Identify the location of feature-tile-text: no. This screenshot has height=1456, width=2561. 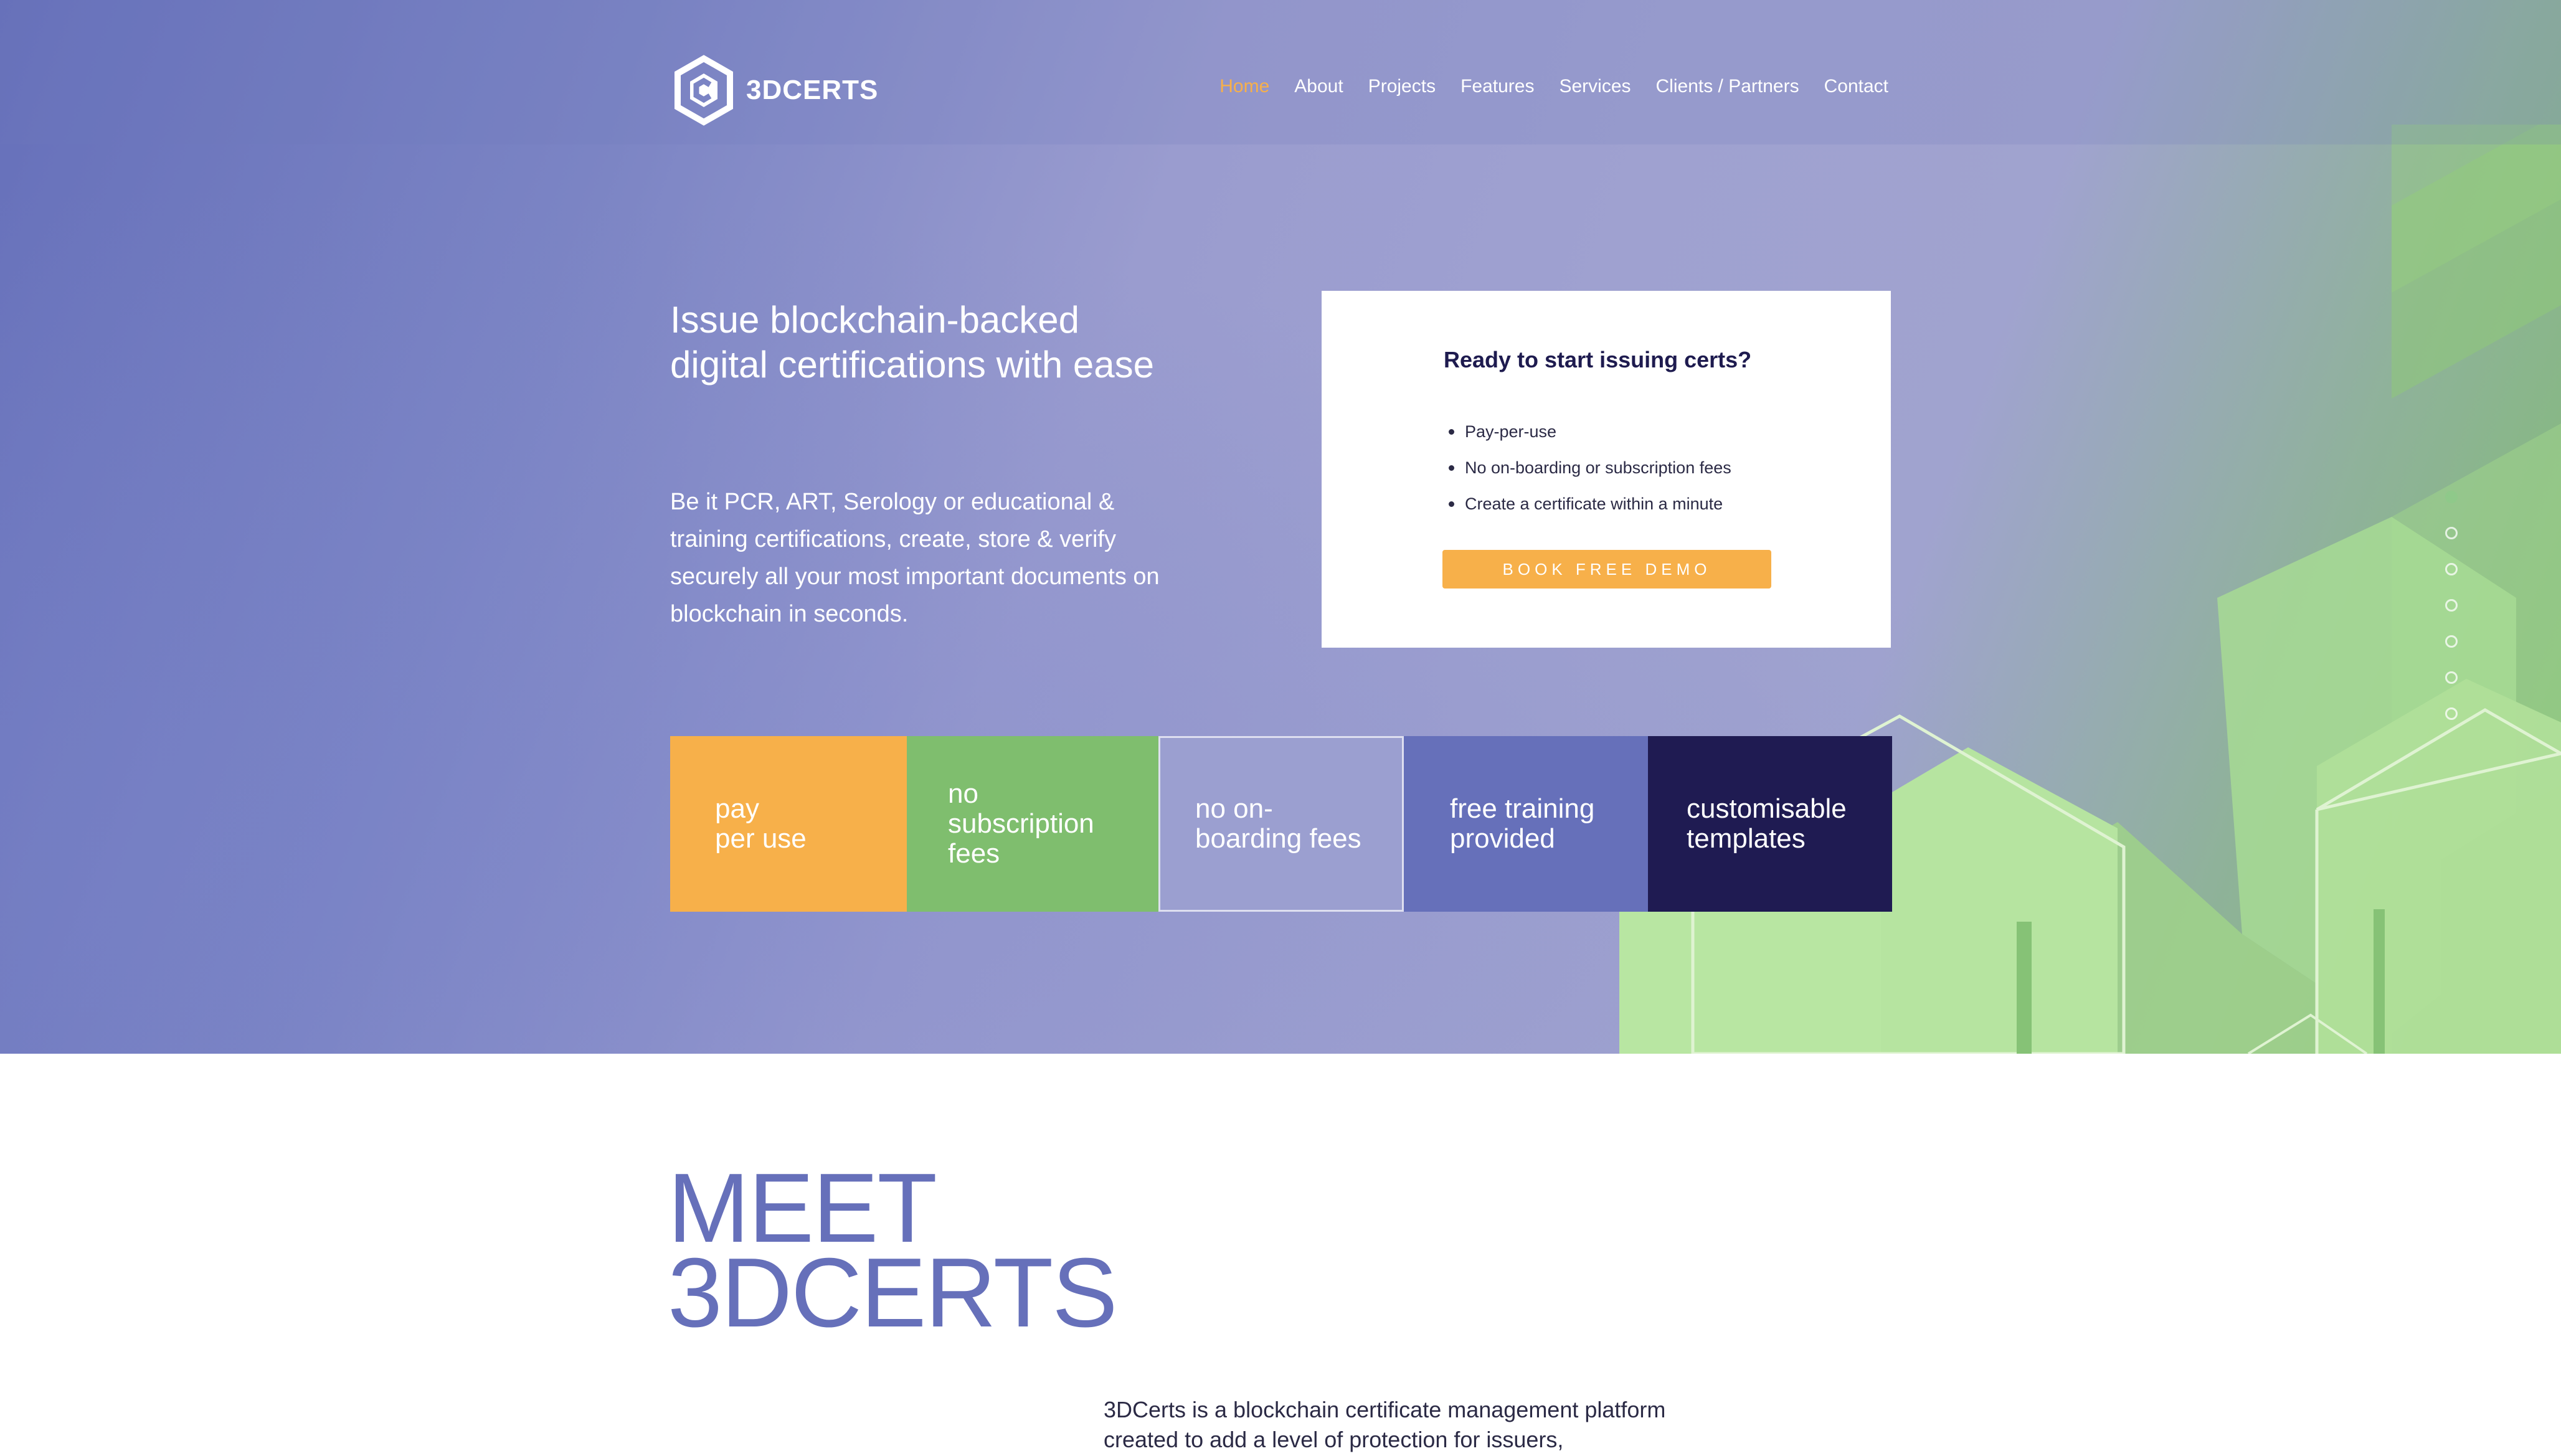
(963, 794).